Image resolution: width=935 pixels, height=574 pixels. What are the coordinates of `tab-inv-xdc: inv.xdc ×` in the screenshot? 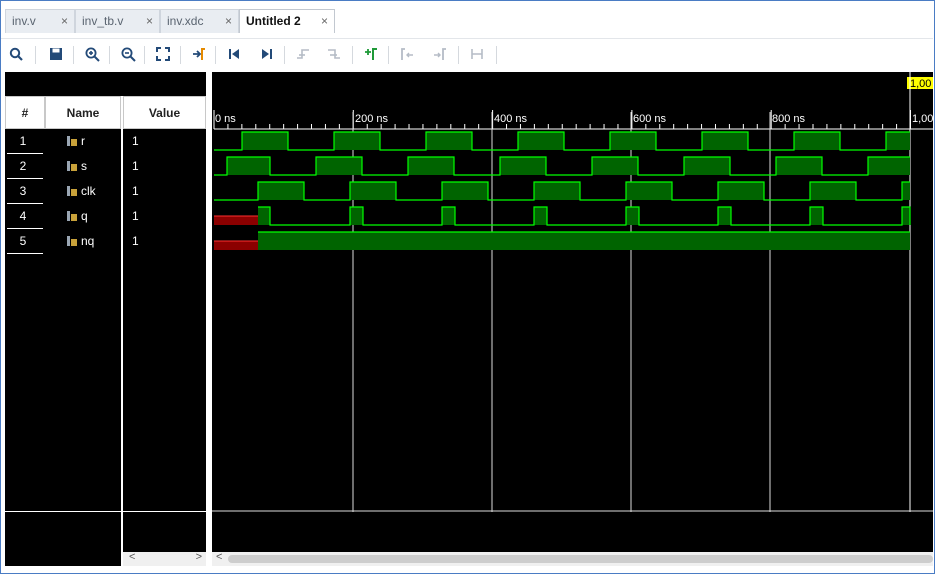 It's located at (199, 21).